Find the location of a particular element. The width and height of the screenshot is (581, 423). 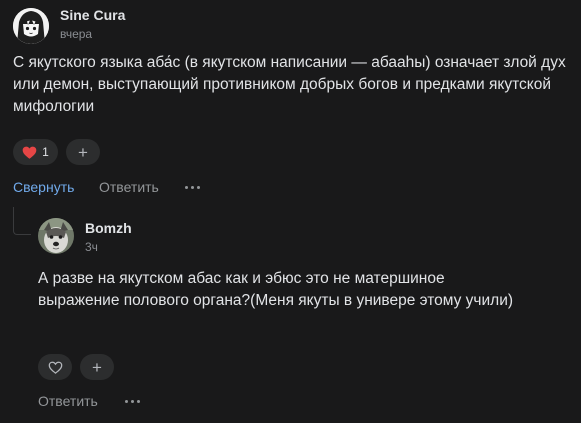

like-count: 1 is located at coordinates (45, 152).